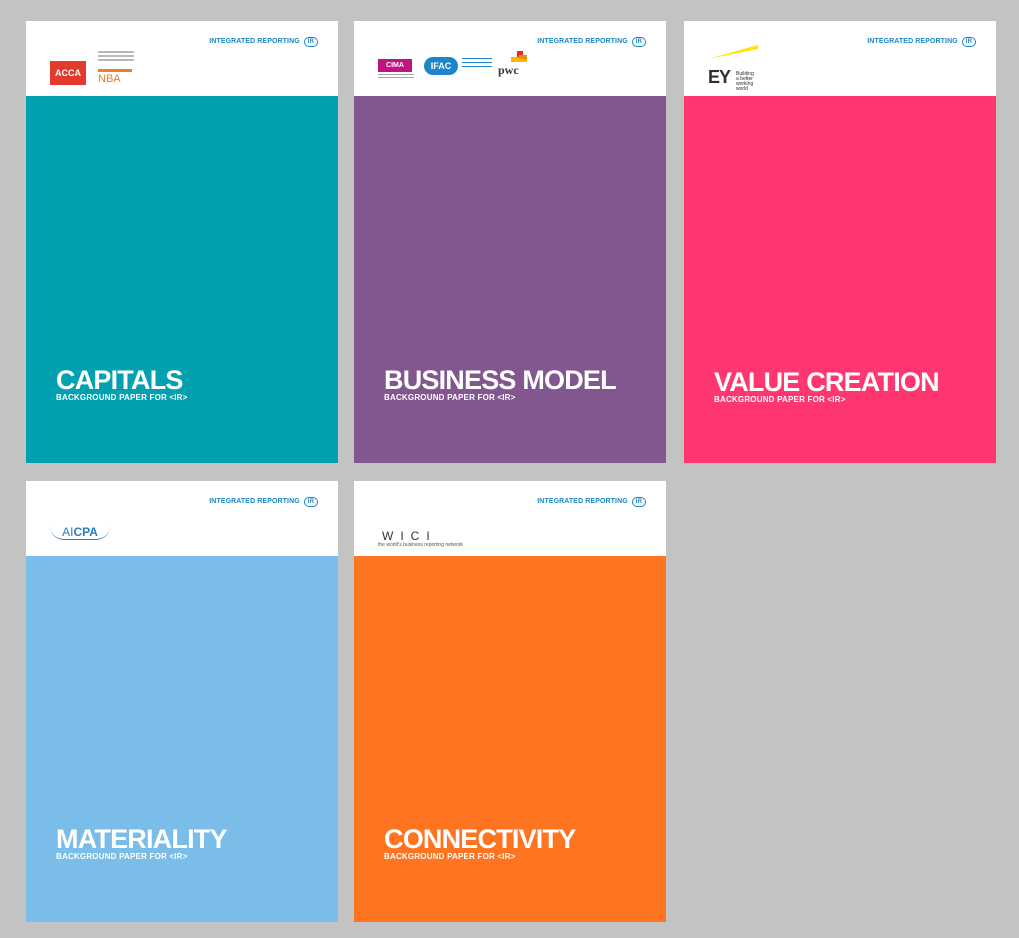  What do you see at coordinates (719, 77) in the screenshot?
I see `ey-logo: EY` at bounding box center [719, 77].